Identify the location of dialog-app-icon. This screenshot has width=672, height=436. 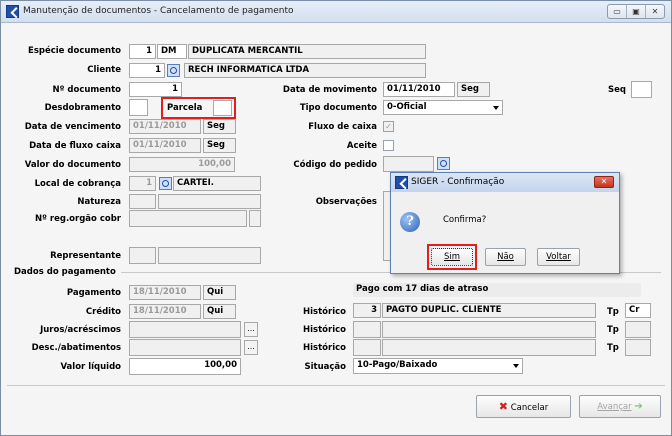
(401, 182).